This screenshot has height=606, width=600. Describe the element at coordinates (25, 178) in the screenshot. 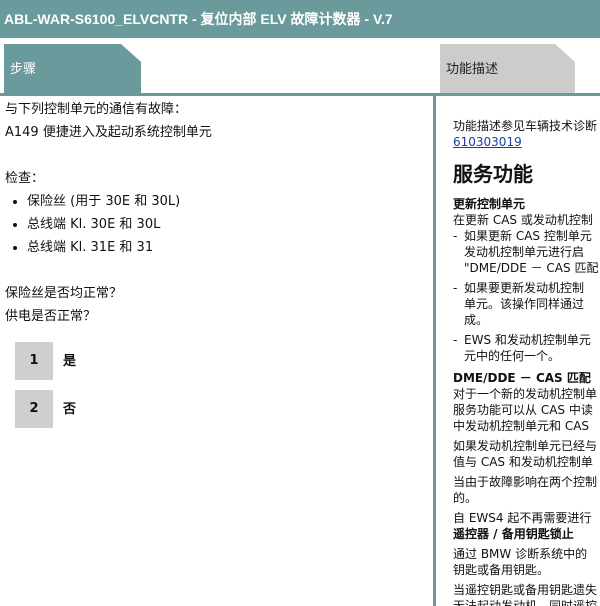

I see `check-heading: 检查：` at that location.